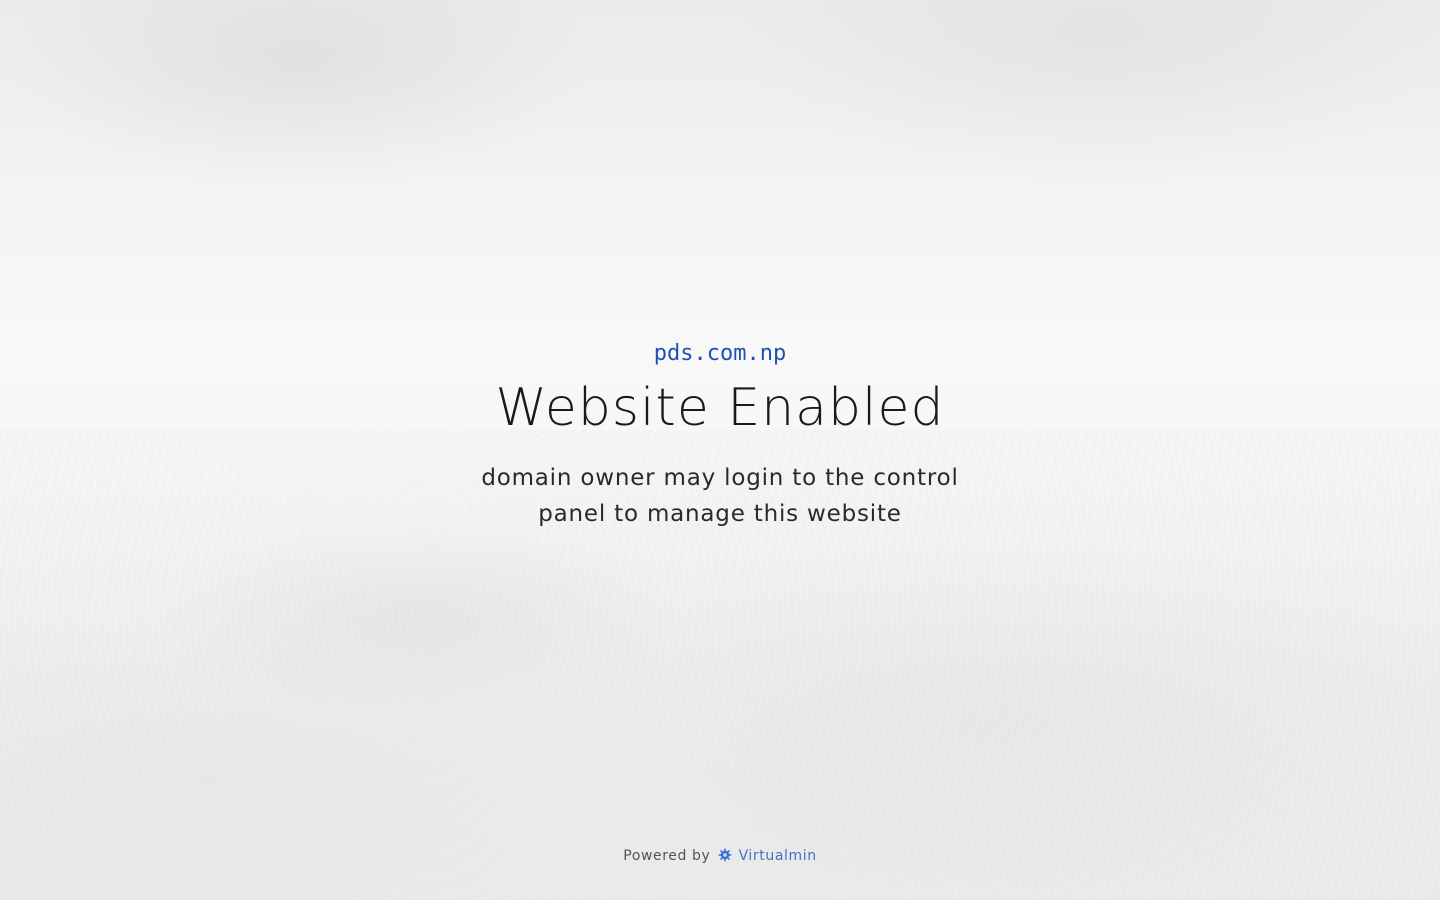  What do you see at coordinates (720, 353) in the screenshot?
I see `domain-name: pds.com.np` at bounding box center [720, 353].